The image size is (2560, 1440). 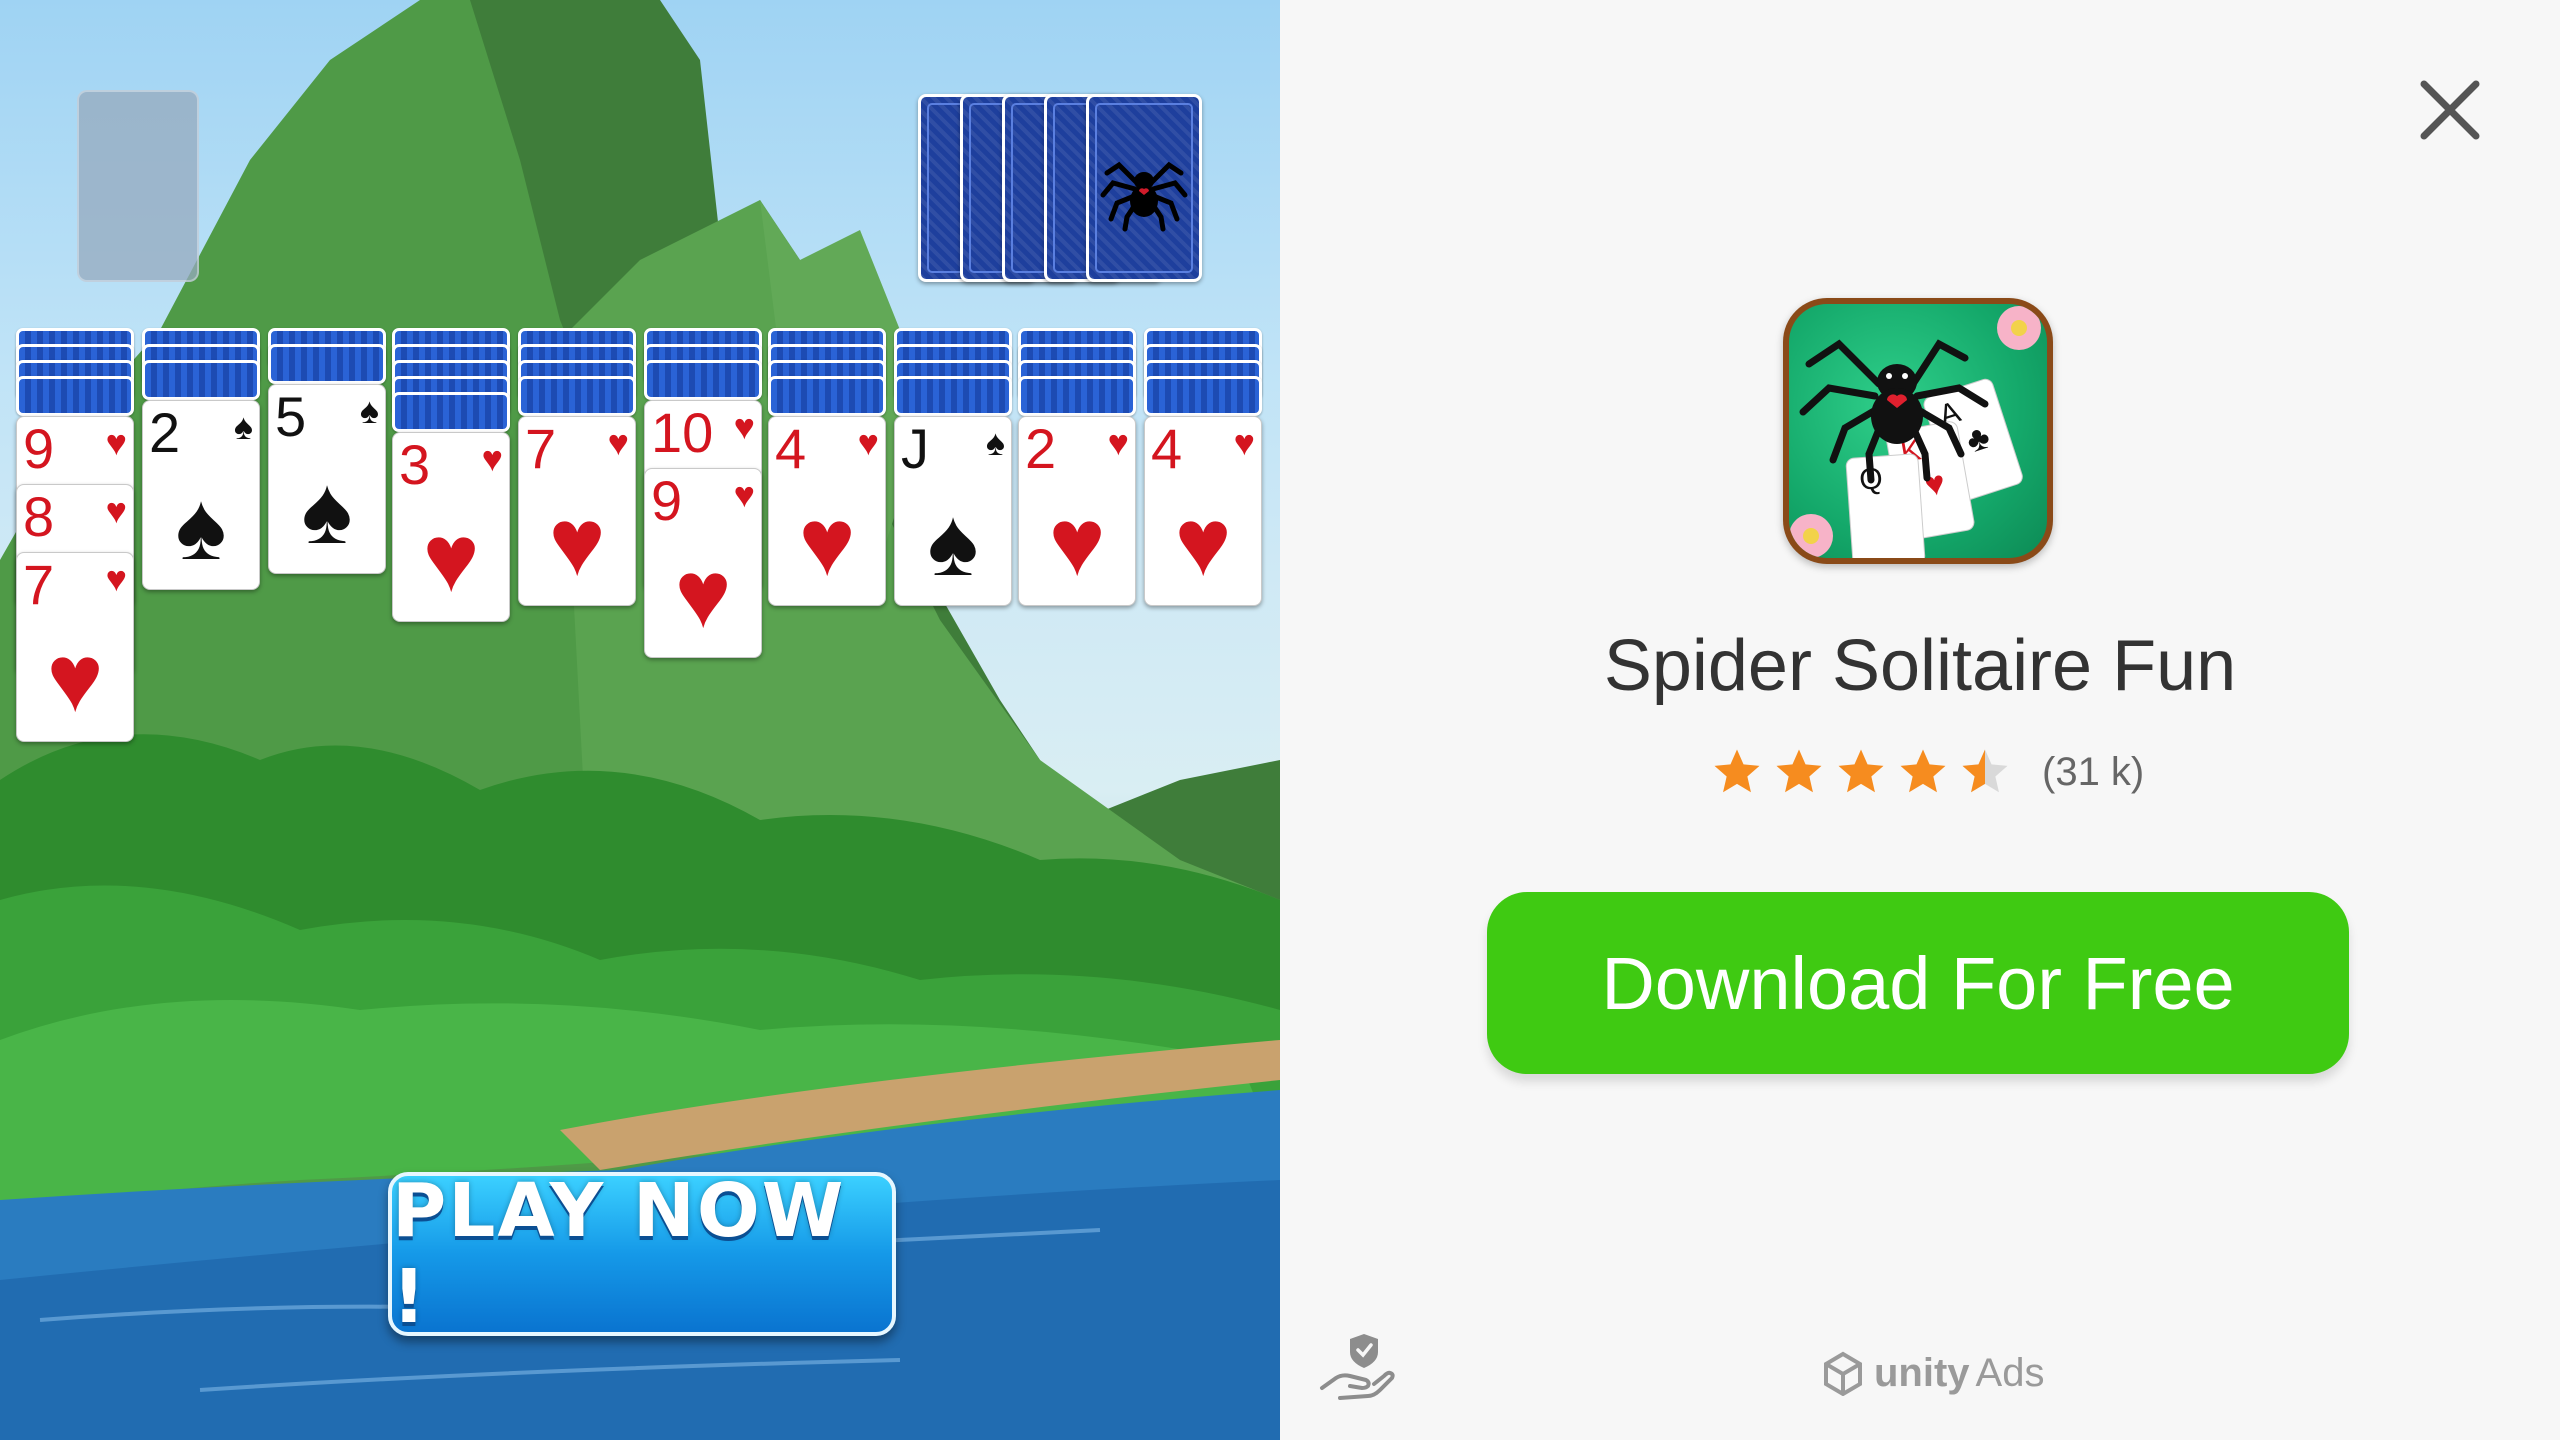 I want to click on card-rank: 5, so click(x=291, y=416).